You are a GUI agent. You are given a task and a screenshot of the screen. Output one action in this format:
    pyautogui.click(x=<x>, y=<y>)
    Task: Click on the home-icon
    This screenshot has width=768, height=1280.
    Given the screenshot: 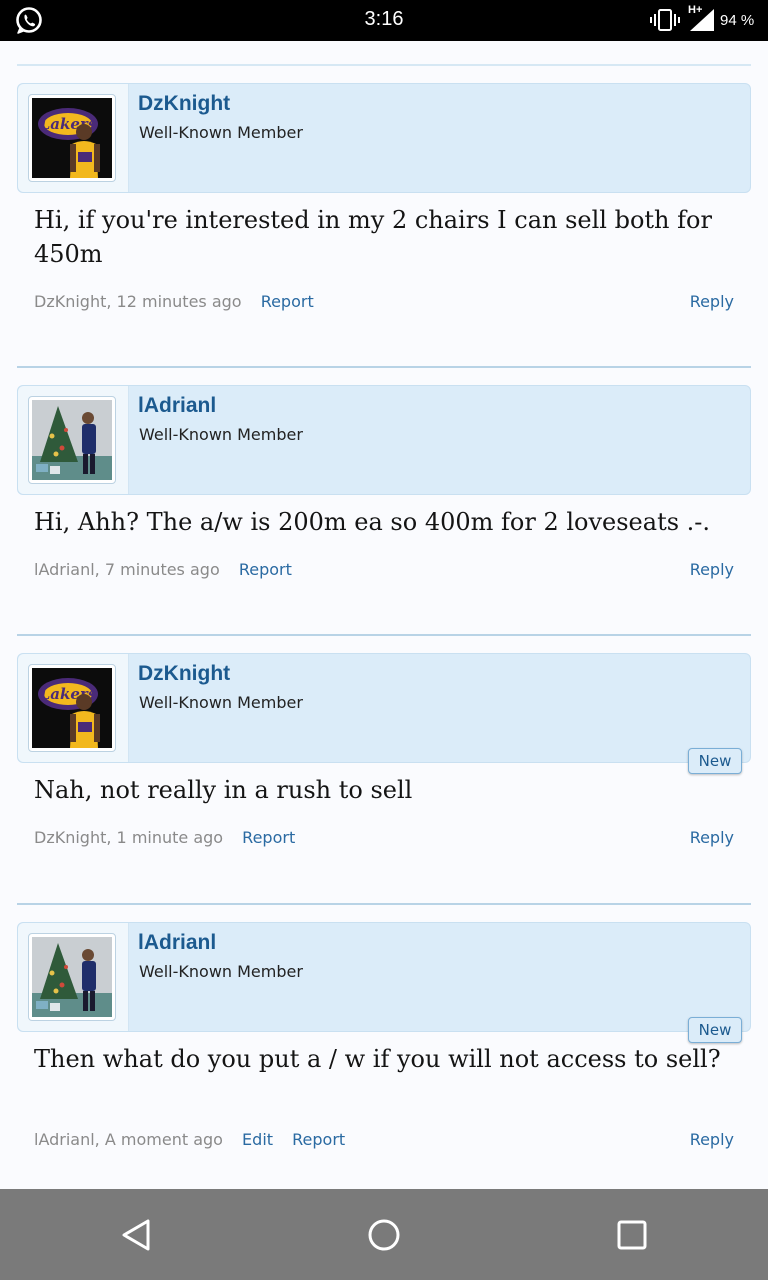 What is the action you would take?
    pyautogui.click(x=384, y=1235)
    